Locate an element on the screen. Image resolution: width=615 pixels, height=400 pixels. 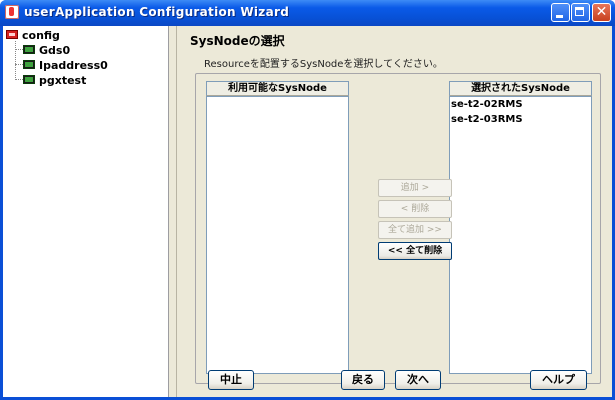
title-bar: userApplication Configuration Wizard ✕ is located at coordinates (307, 13).